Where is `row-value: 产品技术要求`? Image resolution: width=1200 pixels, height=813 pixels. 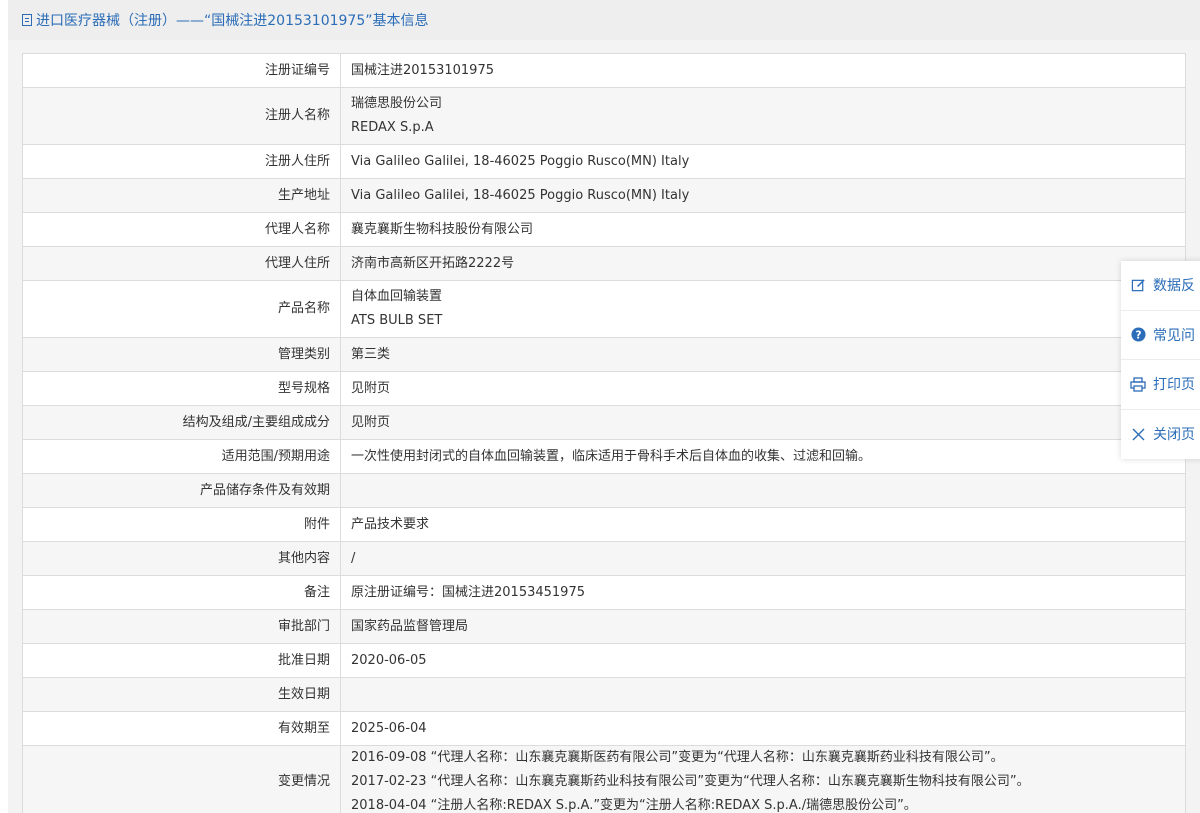
row-value: 产品技术要求 is located at coordinates (763, 524).